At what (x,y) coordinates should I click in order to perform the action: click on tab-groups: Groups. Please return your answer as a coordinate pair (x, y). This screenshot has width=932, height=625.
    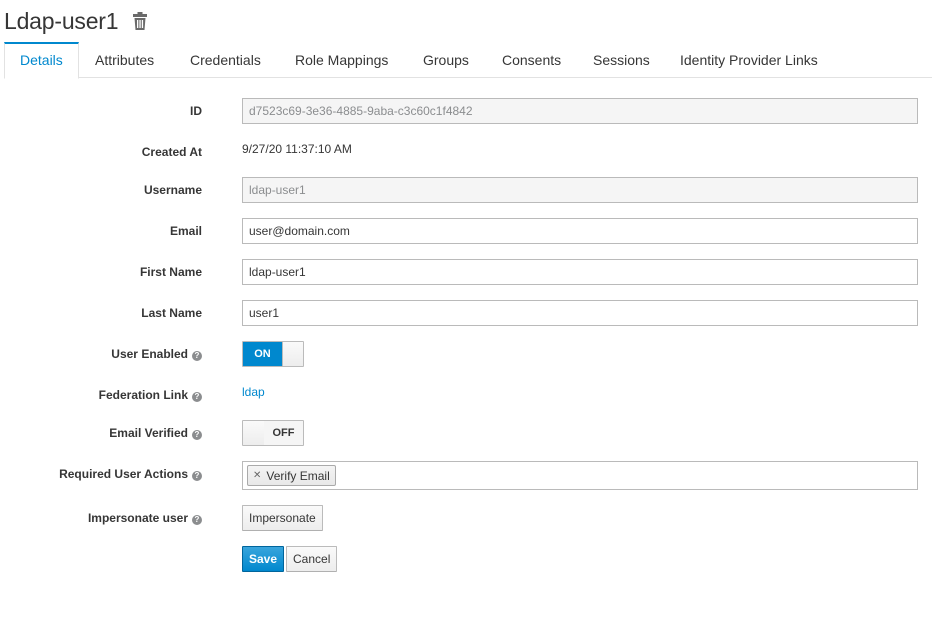
    Looking at the image, I should click on (446, 60).